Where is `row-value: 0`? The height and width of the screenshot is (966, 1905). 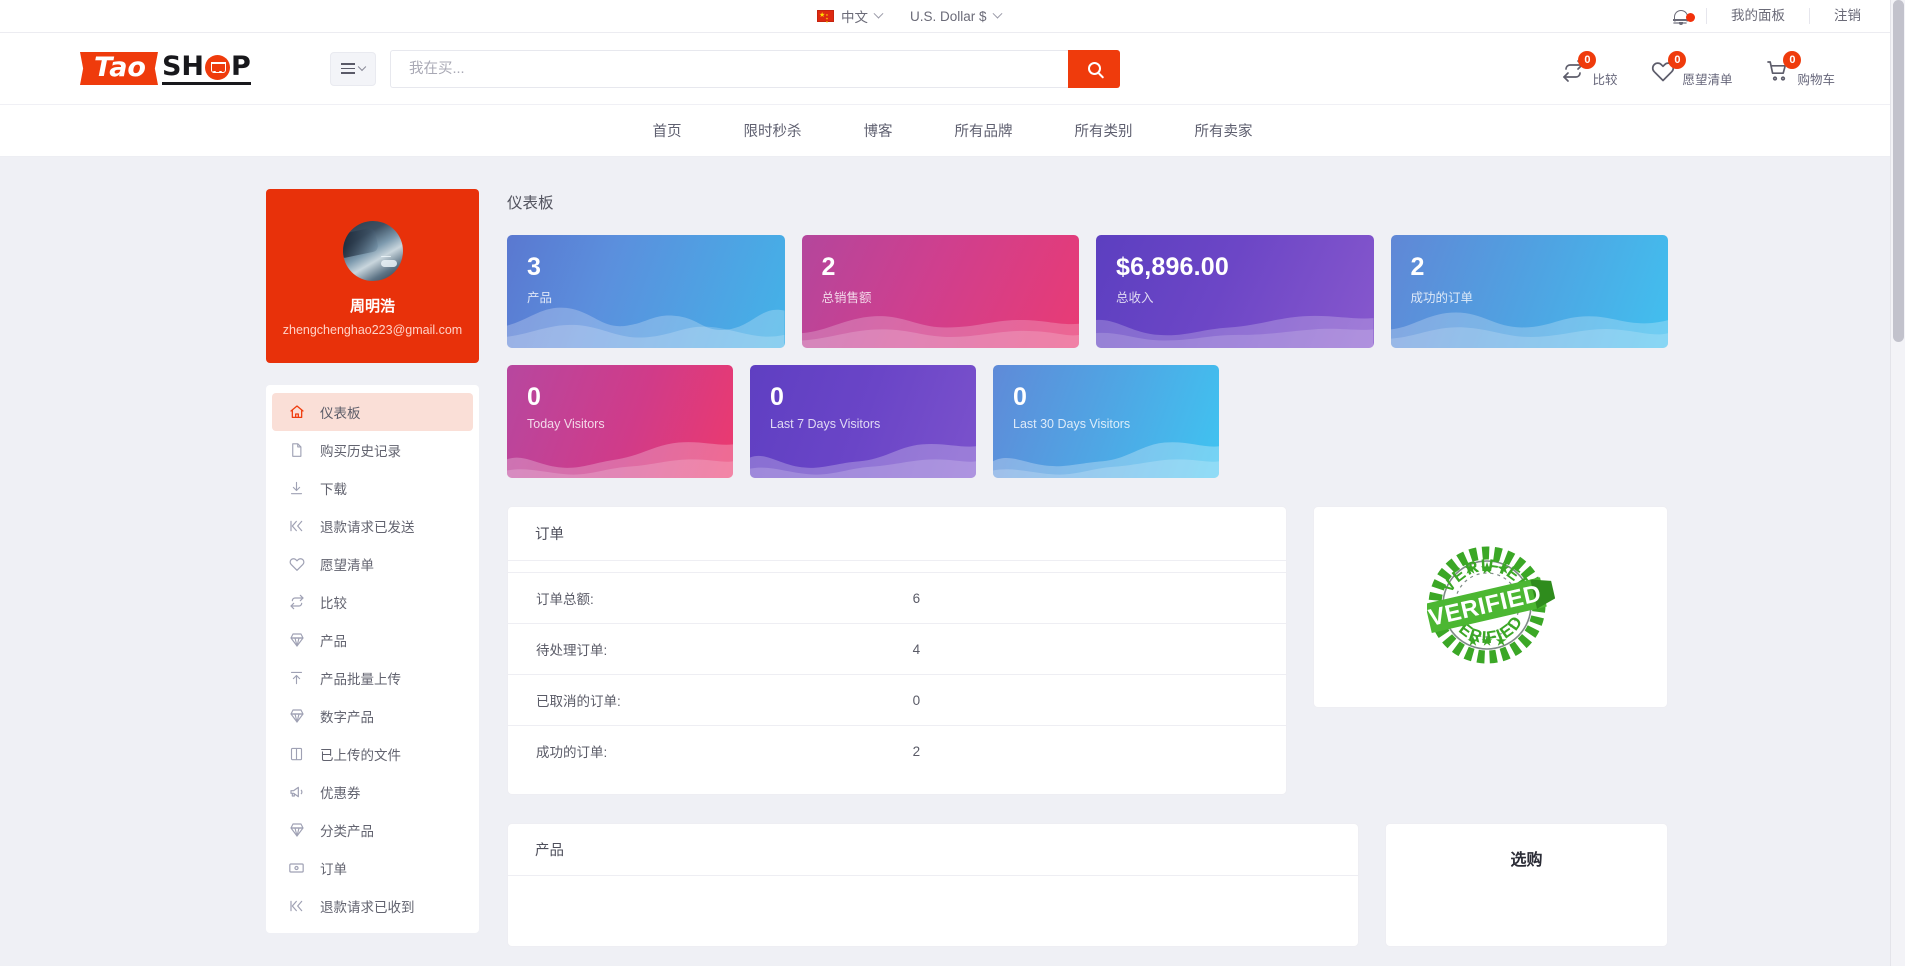 row-value: 0 is located at coordinates (916, 700).